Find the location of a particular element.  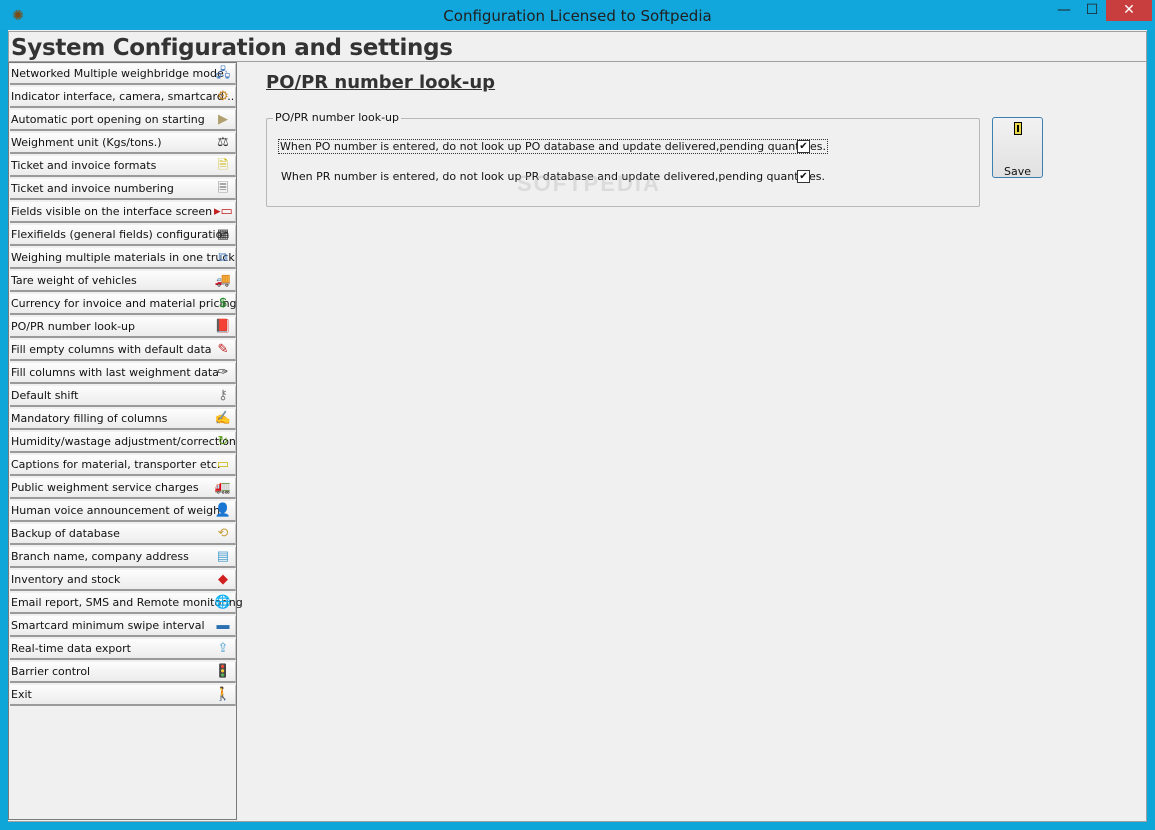

sidebar-item-captions-for-material-transporter-etc: Captions for material, transporter etc. ▭ is located at coordinates (123, 465).